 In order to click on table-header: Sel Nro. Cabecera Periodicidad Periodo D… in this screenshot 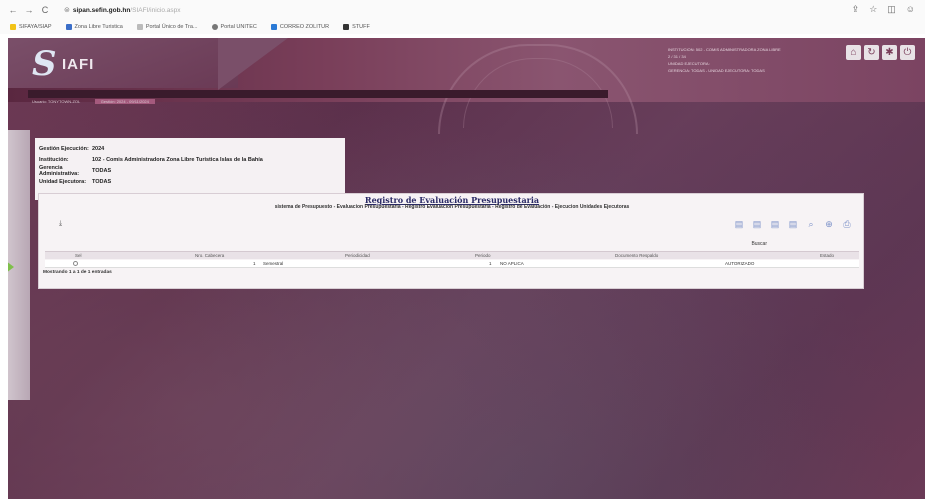, I will do `click(452, 255)`.